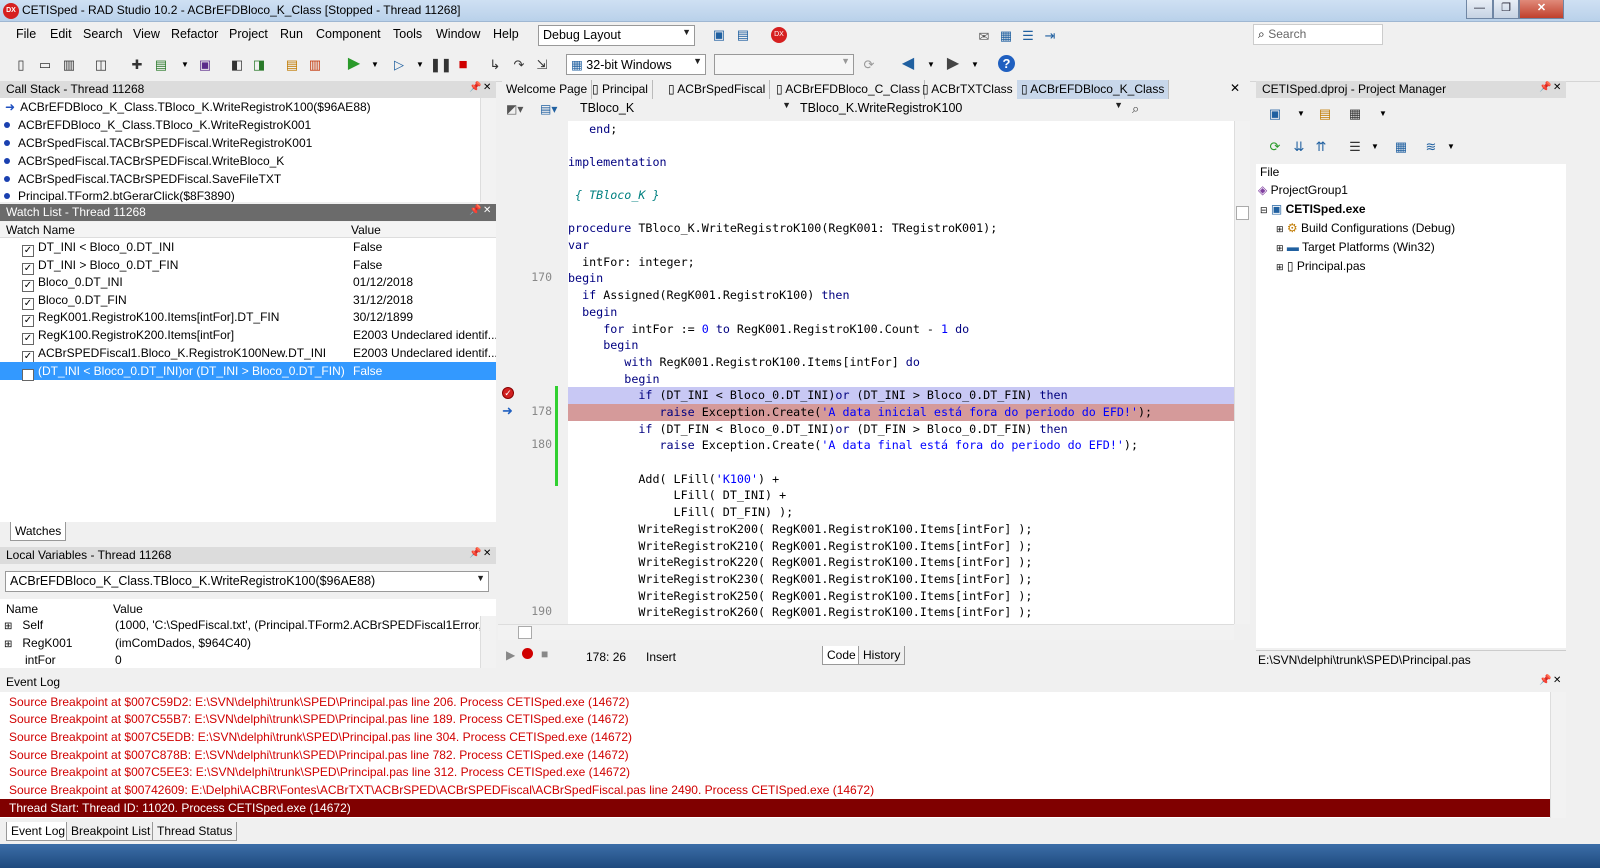 The image size is (1600, 868). Describe the element at coordinates (248, 300) in the screenshot. I see `watch-row: ✓ Bloco_0.DT_FIN 31/12/2018` at that location.